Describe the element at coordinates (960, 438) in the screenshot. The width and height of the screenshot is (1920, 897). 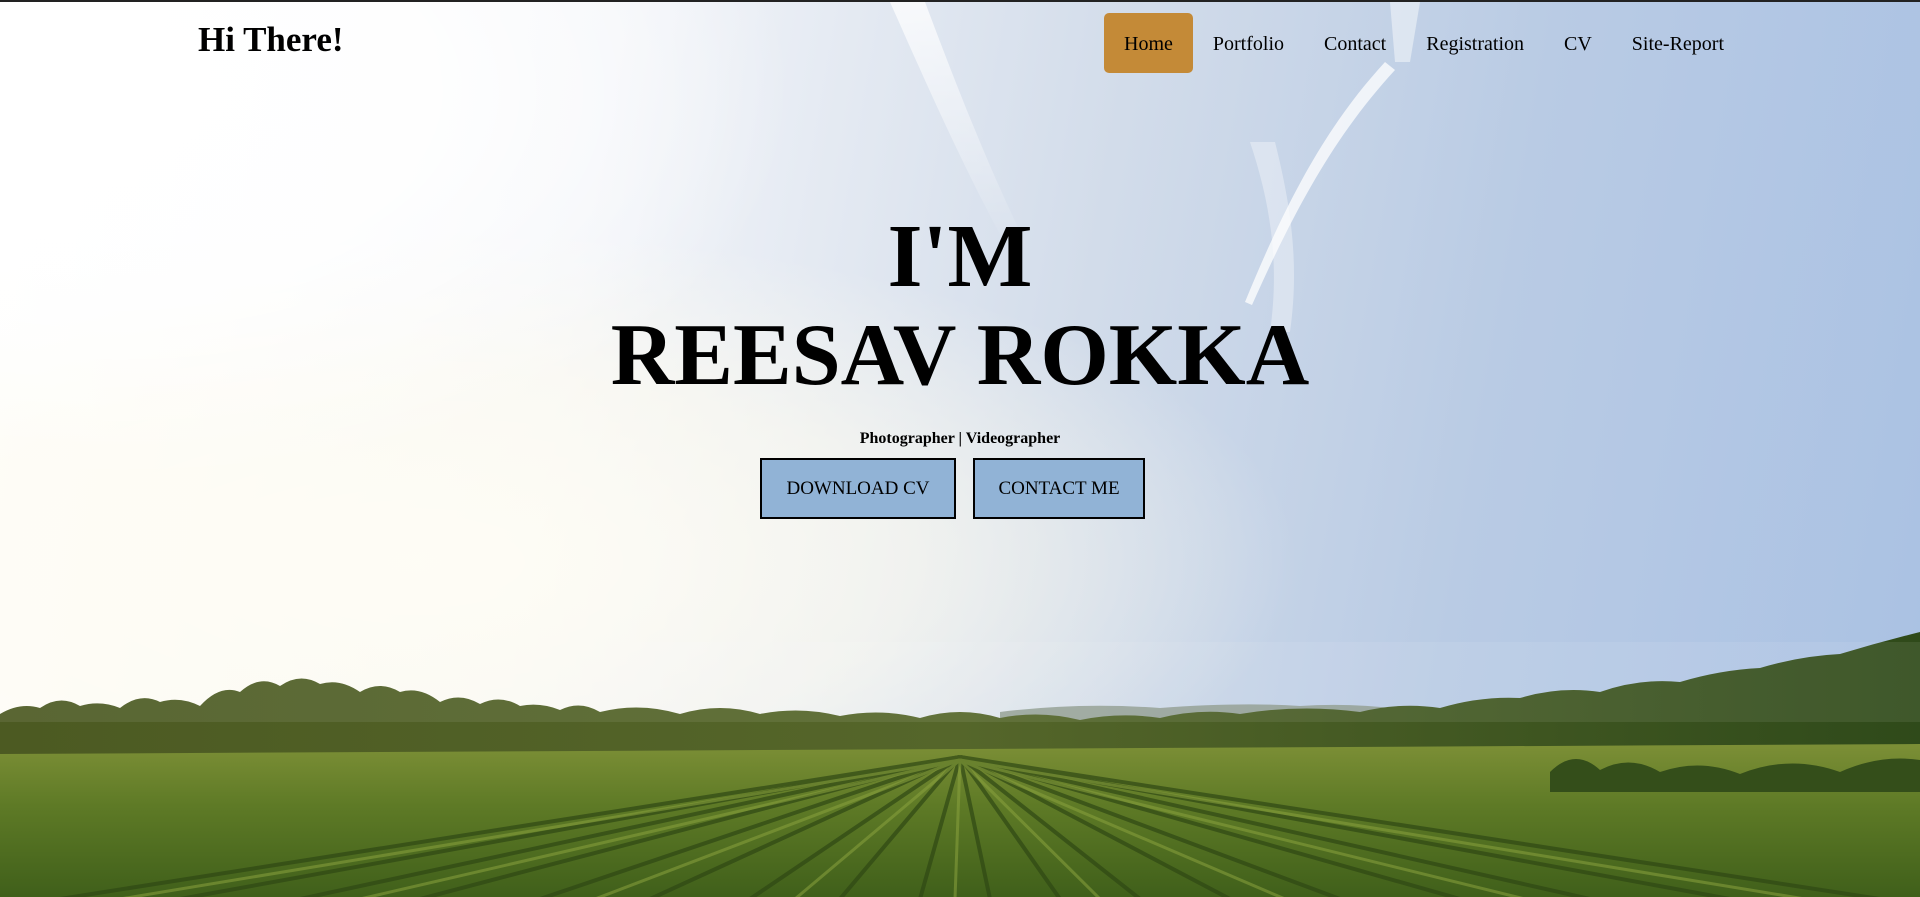
I see `hero-tagline: Photographer | Videographer` at that location.